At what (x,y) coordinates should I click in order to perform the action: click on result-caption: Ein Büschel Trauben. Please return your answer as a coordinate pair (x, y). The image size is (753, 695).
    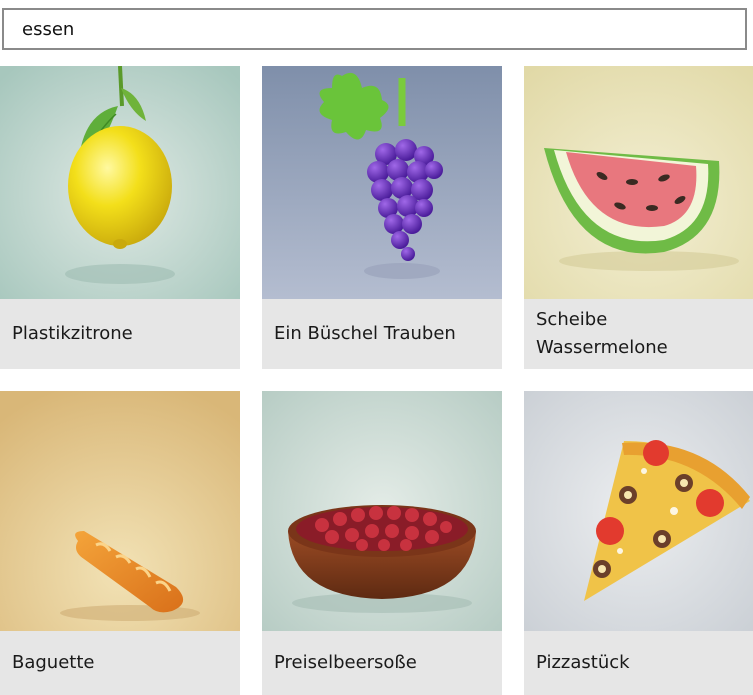
    Looking at the image, I should click on (382, 334).